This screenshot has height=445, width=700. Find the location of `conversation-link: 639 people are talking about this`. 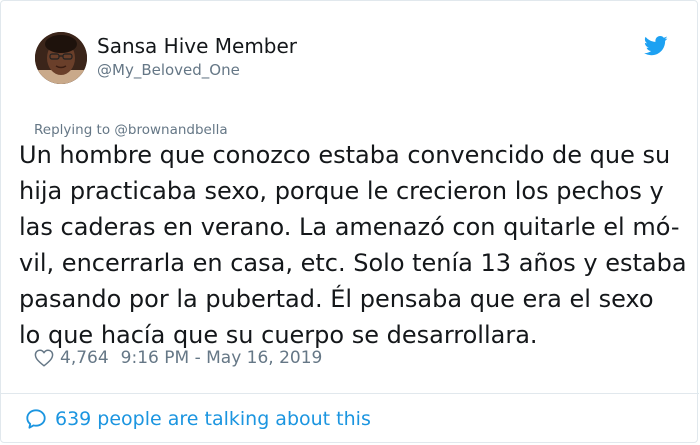

conversation-link: 639 people are talking about this is located at coordinates (198, 419).